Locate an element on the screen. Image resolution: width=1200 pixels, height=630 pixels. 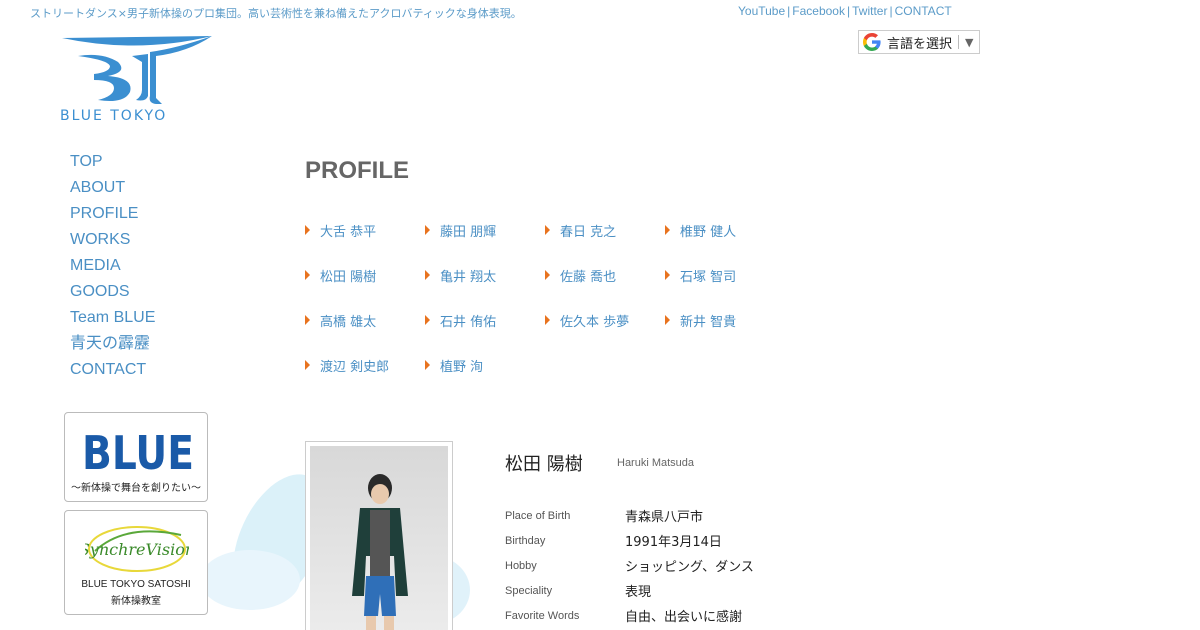
blue-banner-logo: BLUE is located at coordinates (138, 452).